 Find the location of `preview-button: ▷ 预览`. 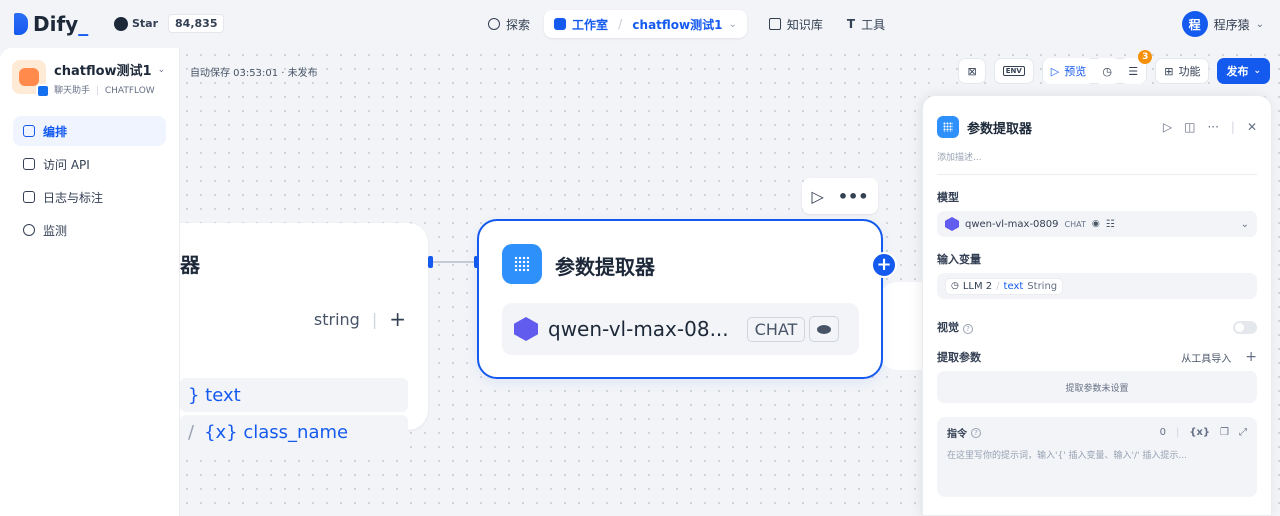

preview-button: ▷ 预览 is located at coordinates (1068, 71).